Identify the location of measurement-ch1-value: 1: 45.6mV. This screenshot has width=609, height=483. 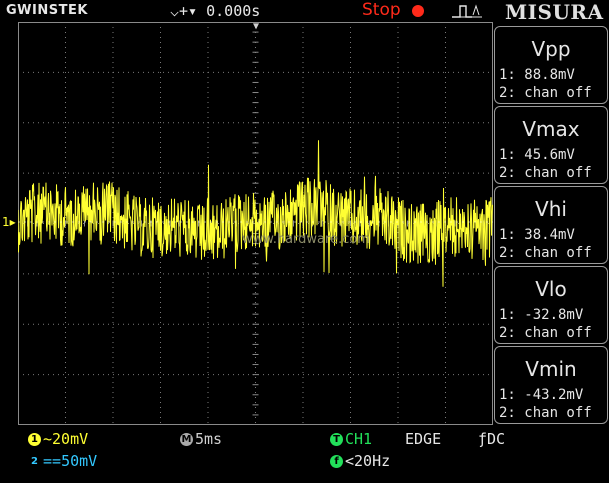
(537, 155).